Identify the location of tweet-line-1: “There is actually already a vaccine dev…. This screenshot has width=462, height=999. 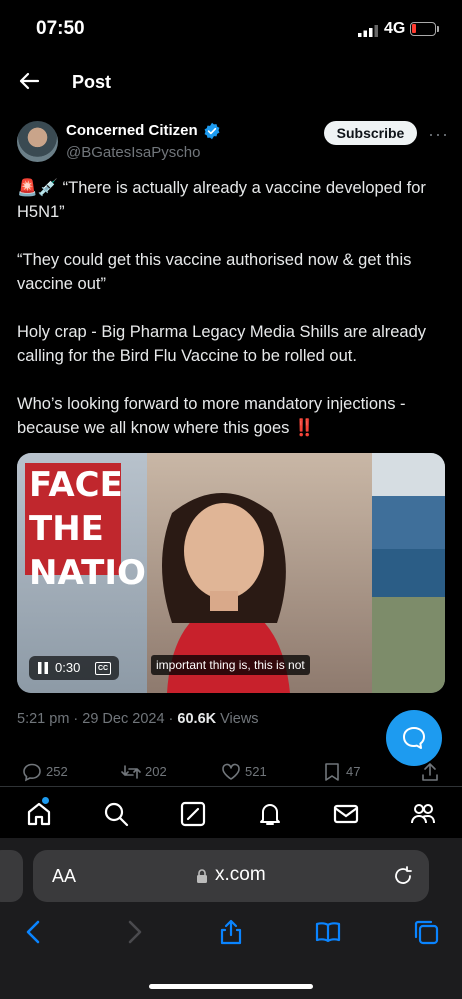
(224, 200).